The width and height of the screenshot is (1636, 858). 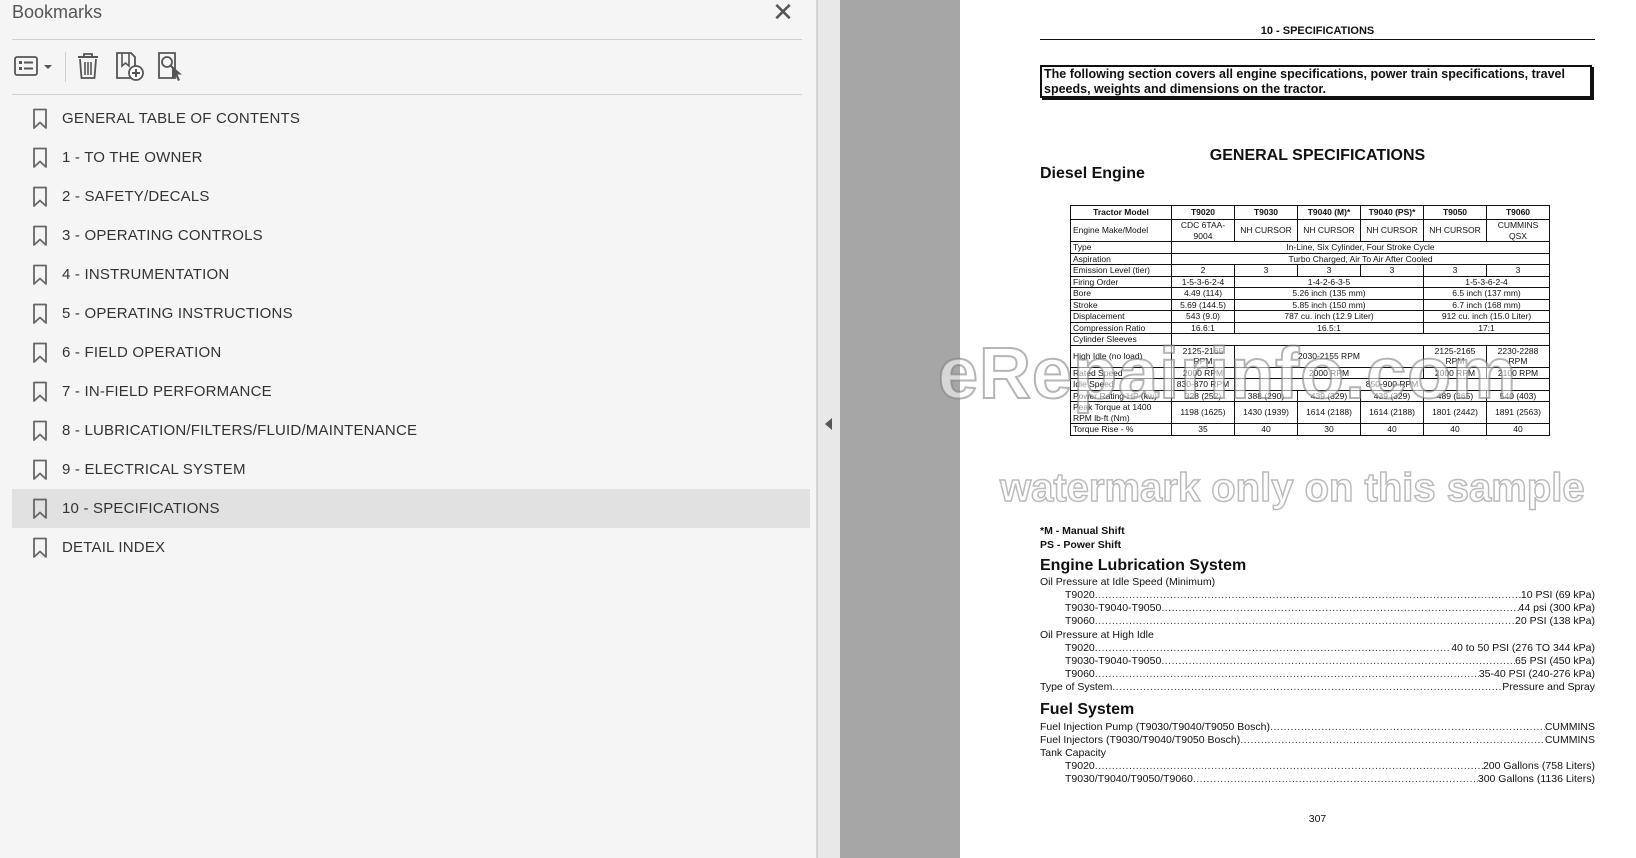 I want to click on options-menu-icon, so click(x=33, y=66).